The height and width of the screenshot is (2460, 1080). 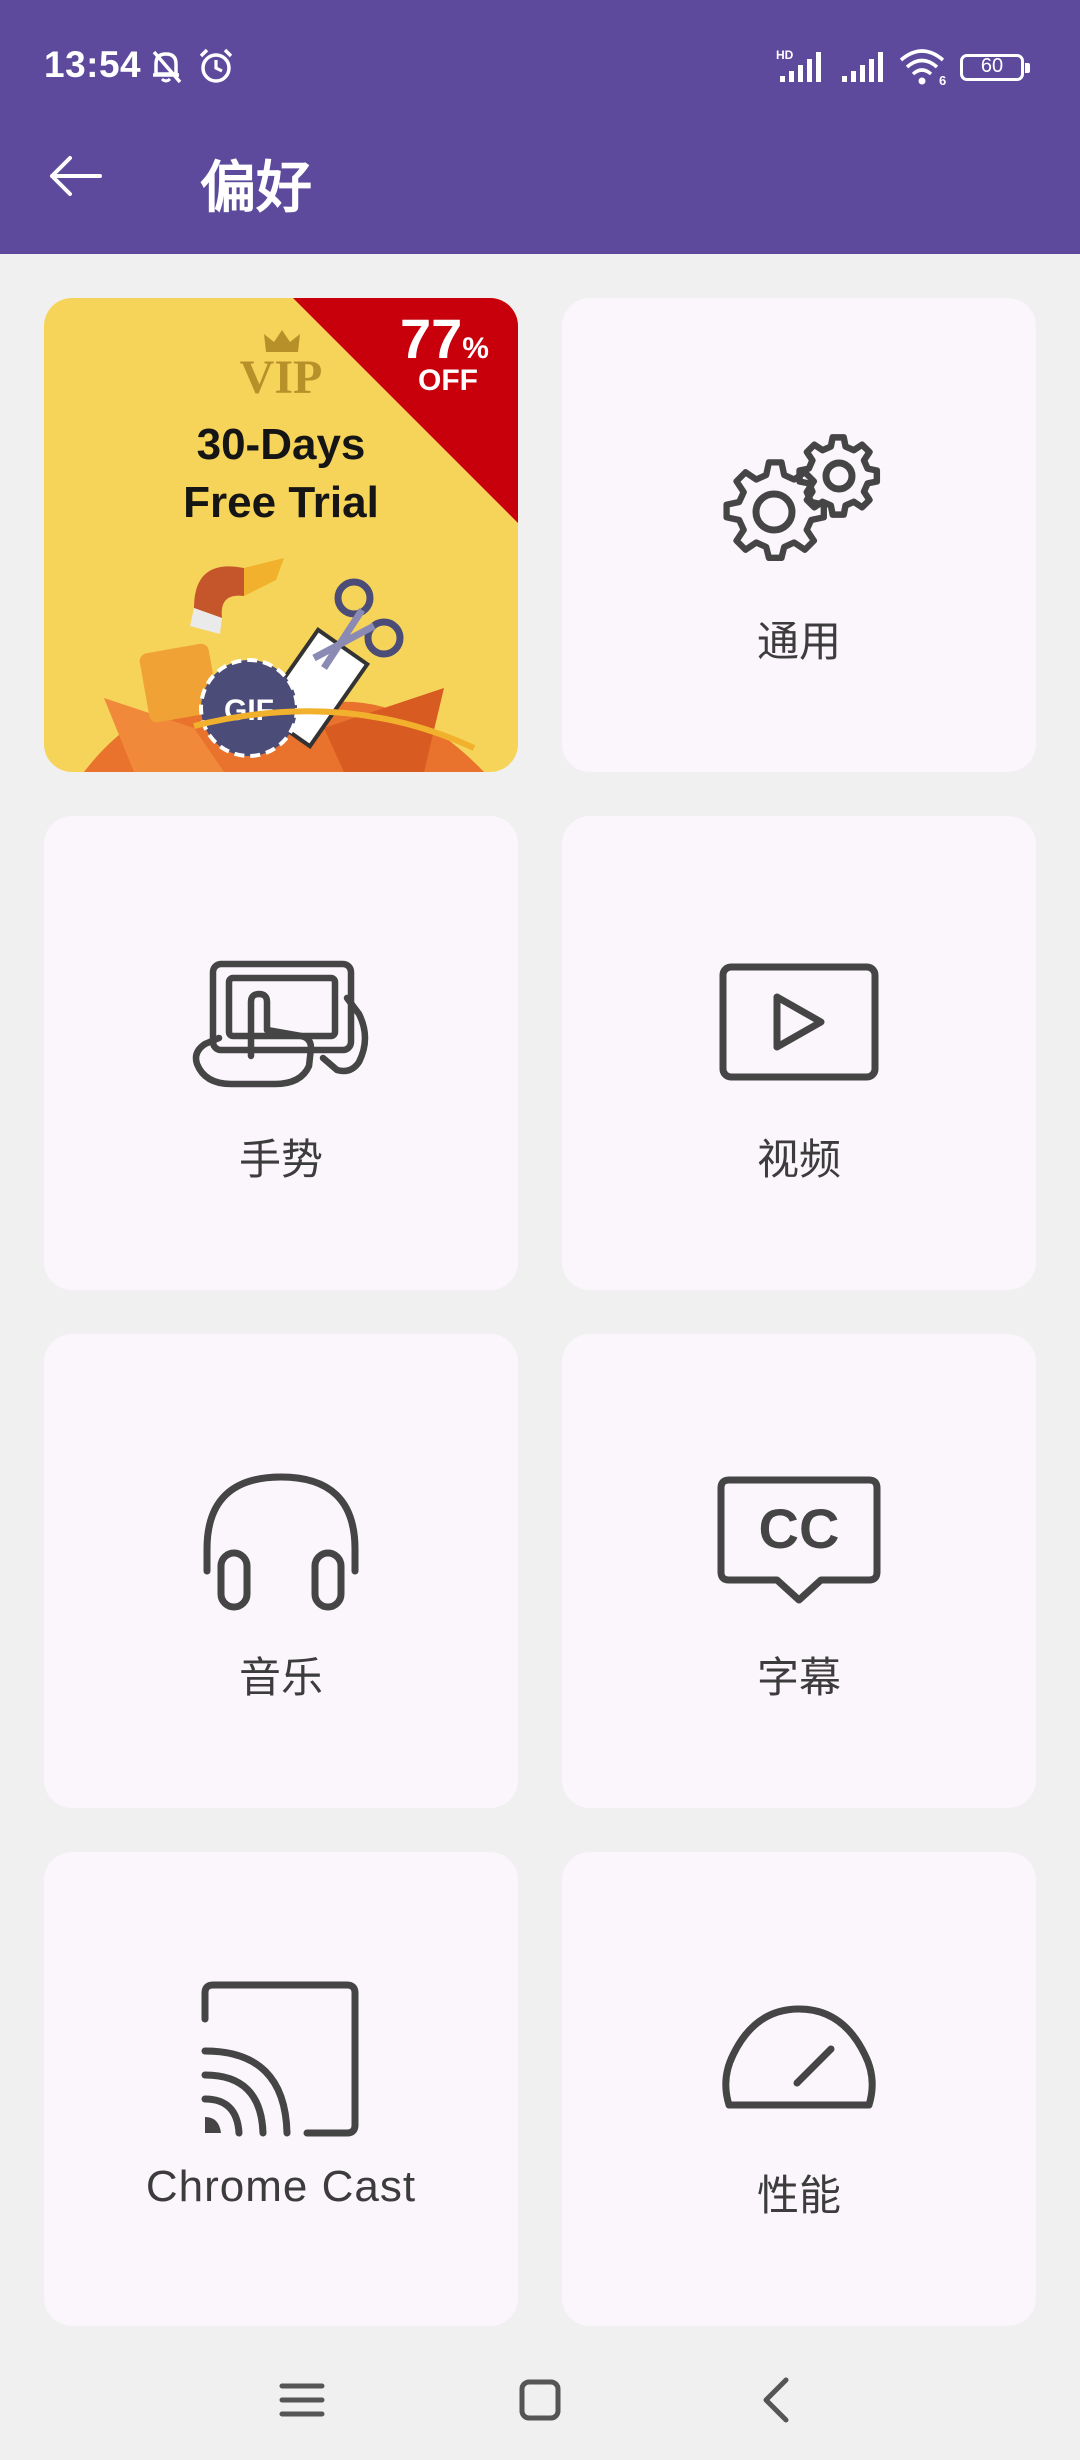 What do you see at coordinates (281, 377) in the screenshot?
I see `vip-text: VIP` at bounding box center [281, 377].